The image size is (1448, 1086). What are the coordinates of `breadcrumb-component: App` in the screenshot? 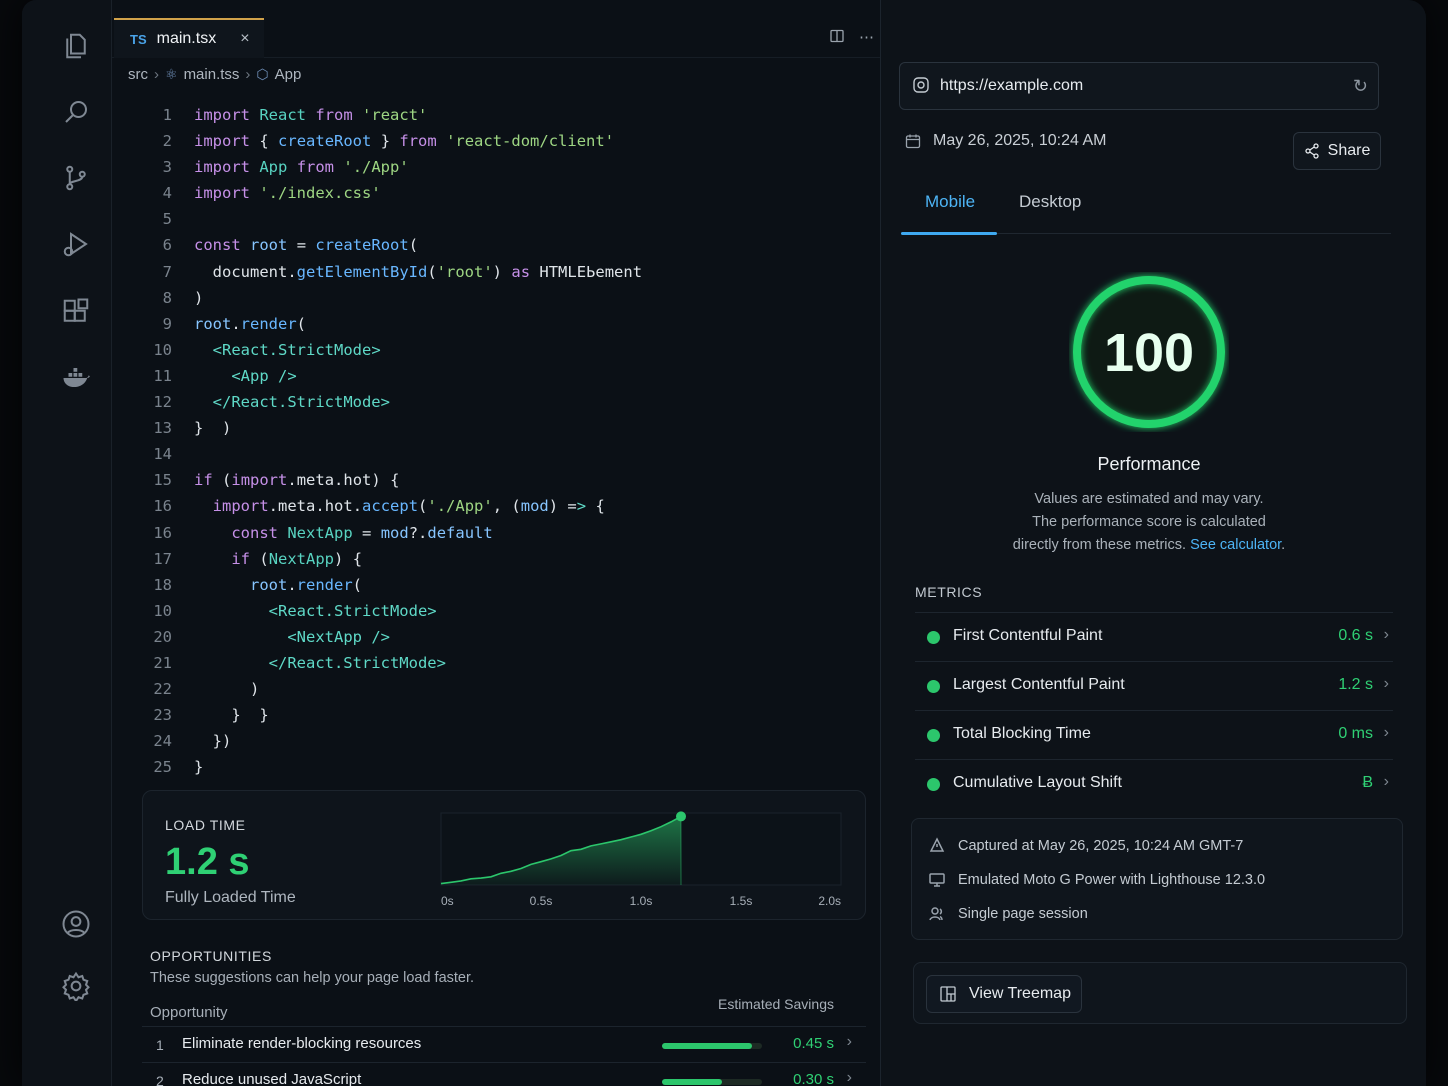 It's located at (288, 74).